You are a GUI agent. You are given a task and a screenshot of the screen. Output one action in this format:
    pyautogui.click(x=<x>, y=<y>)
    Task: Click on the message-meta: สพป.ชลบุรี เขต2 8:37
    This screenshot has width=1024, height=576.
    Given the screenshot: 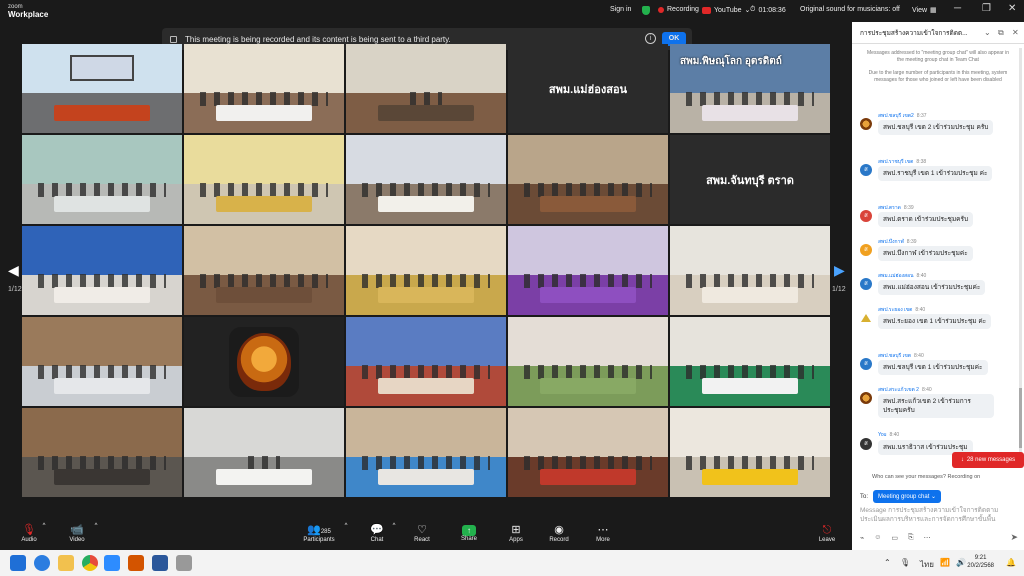 What is the action you would take?
    pyautogui.click(x=902, y=116)
    